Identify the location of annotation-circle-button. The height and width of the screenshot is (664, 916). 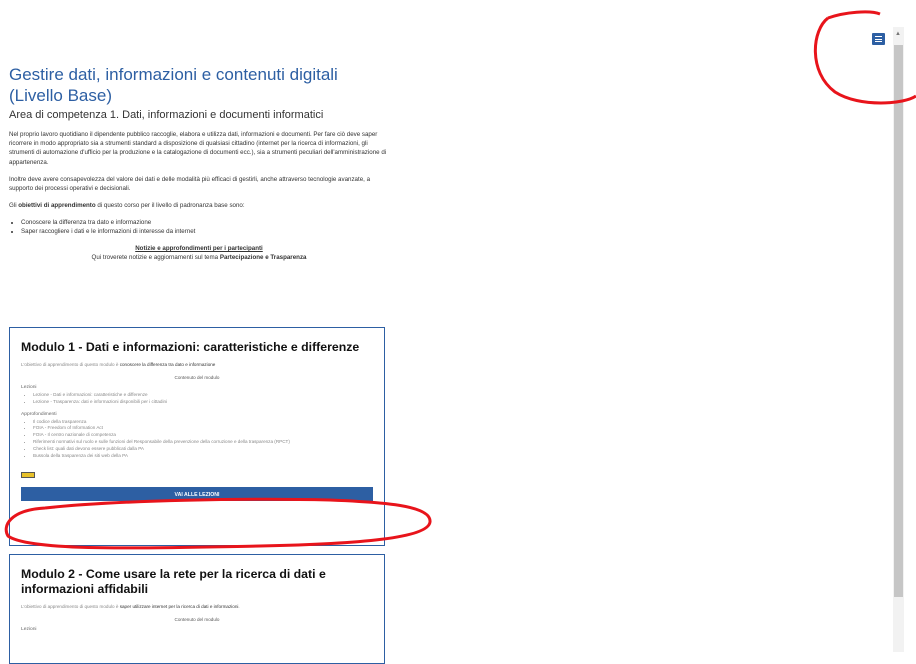
(218, 523).